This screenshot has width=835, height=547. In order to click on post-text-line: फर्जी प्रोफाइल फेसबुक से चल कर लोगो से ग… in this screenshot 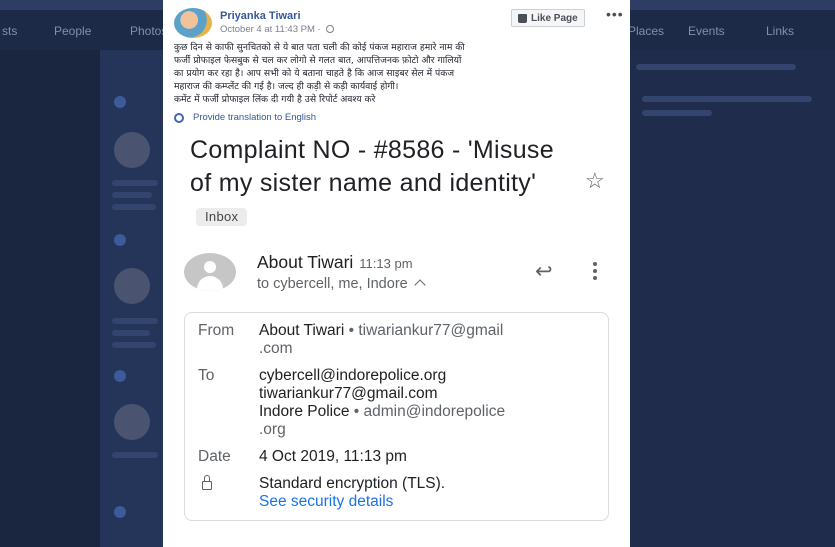, I will do `click(318, 60)`.